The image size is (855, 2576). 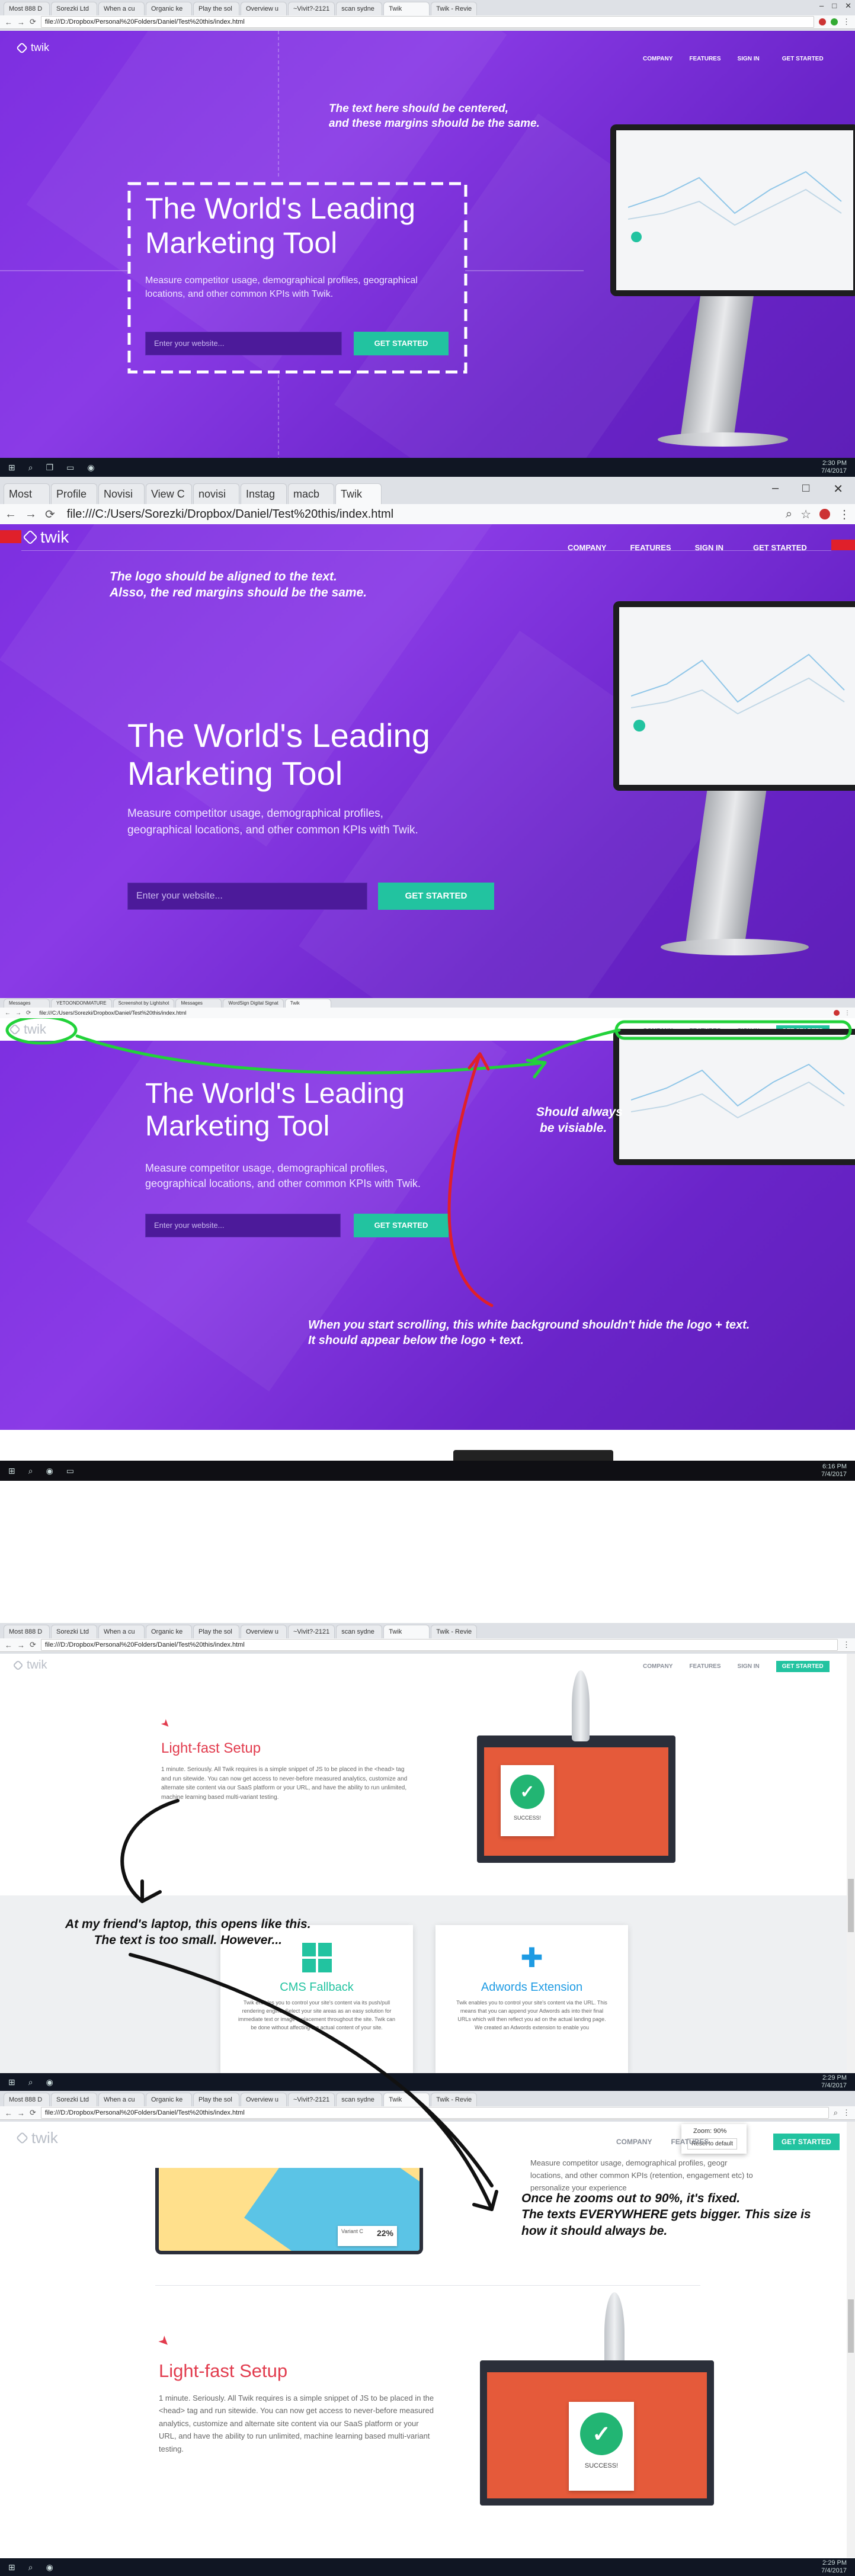 What do you see at coordinates (27, 8) in the screenshot?
I see `browser-tab: Most 888 D` at bounding box center [27, 8].